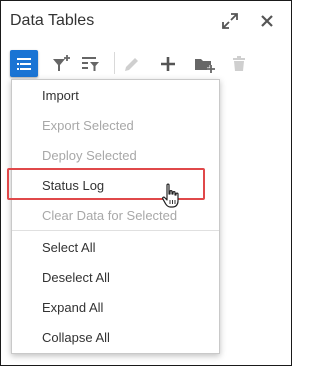 Image resolution: width=320 pixels, height=366 pixels. I want to click on menu-divider, so click(115, 230).